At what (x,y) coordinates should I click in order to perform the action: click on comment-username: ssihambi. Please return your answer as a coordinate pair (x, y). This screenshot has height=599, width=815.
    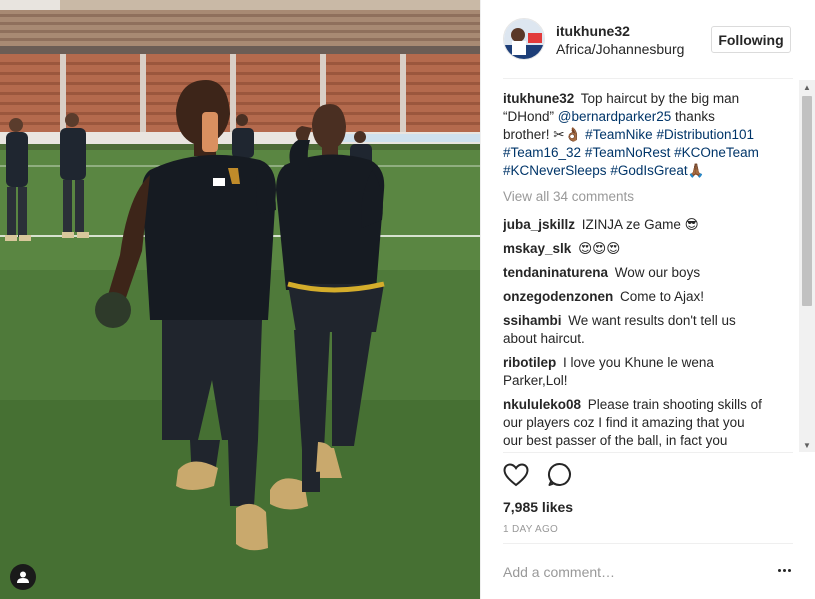
    Looking at the image, I should click on (532, 320).